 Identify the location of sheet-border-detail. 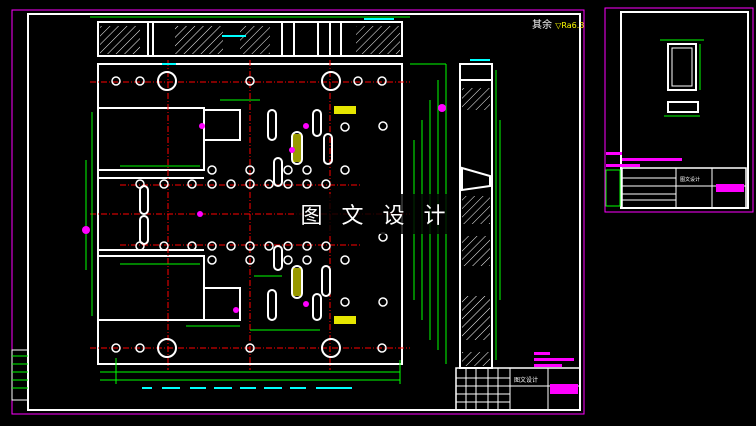
(679, 110).